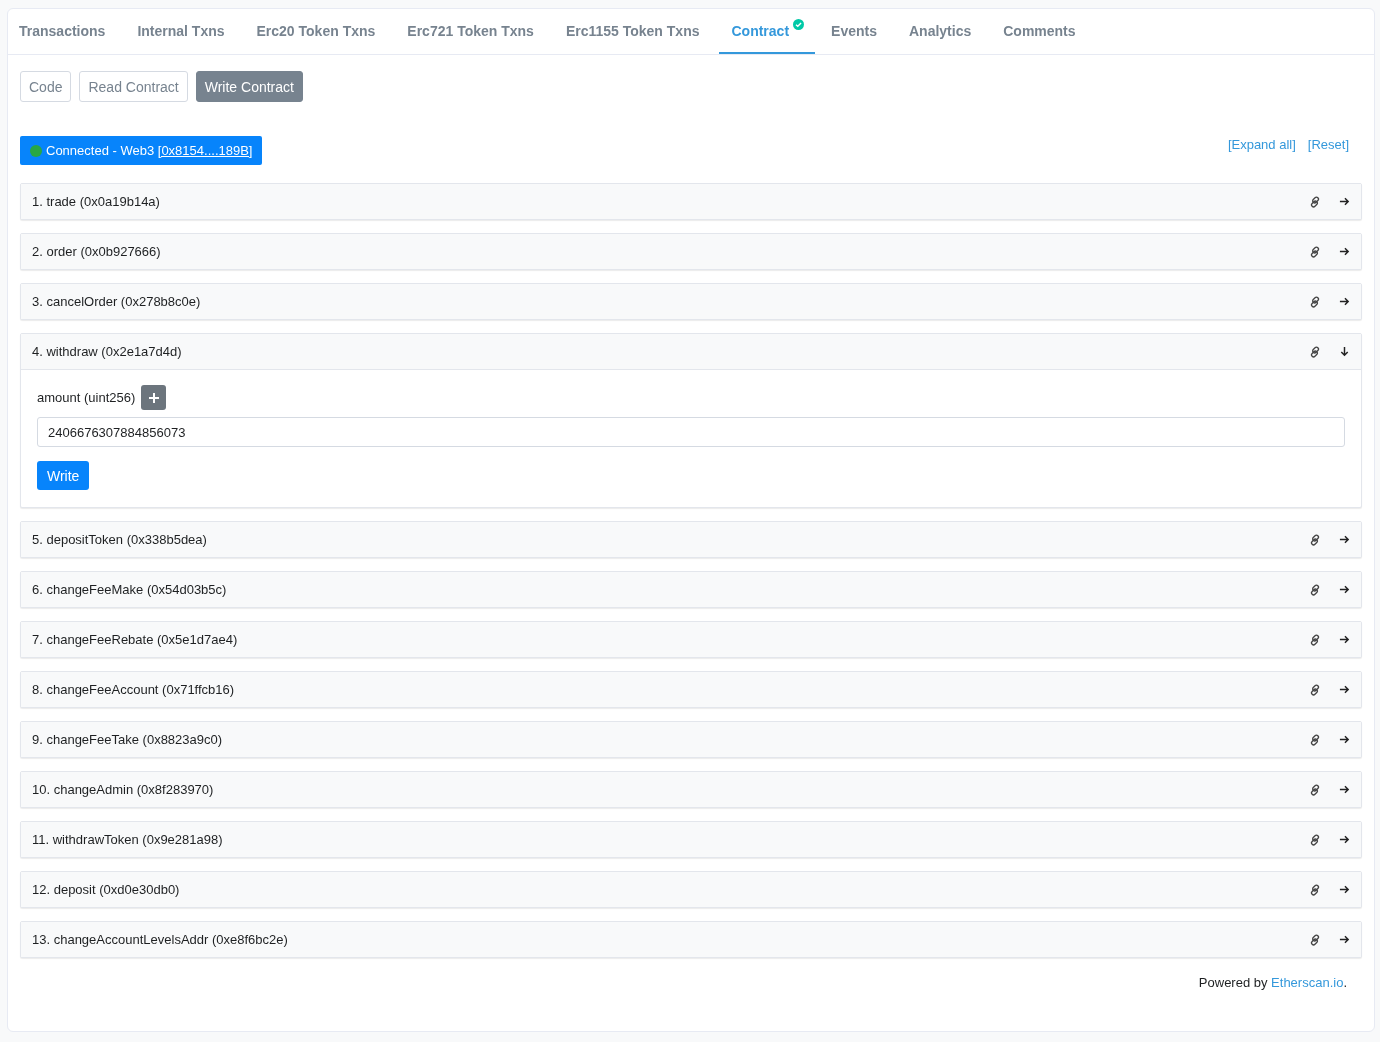 The width and height of the screenshot is (1380, 1042). I want to click on tab: Erc20 Token Txns, so click(318, 31).